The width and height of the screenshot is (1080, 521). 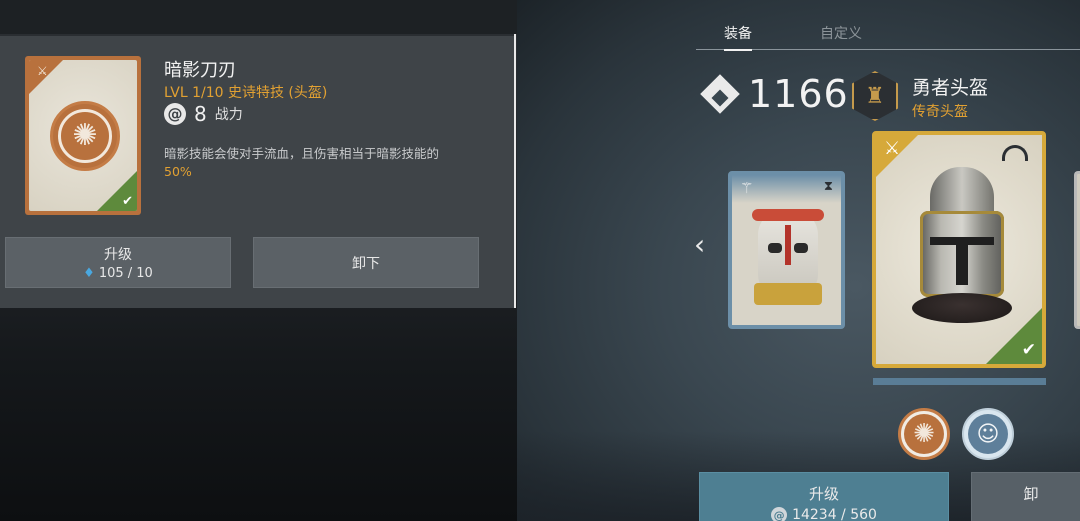 What do you see at coordinates (940, 112) in the screenshot?
I see `gear-rarity: 传奇头盔` at bounding box center [940, 112].